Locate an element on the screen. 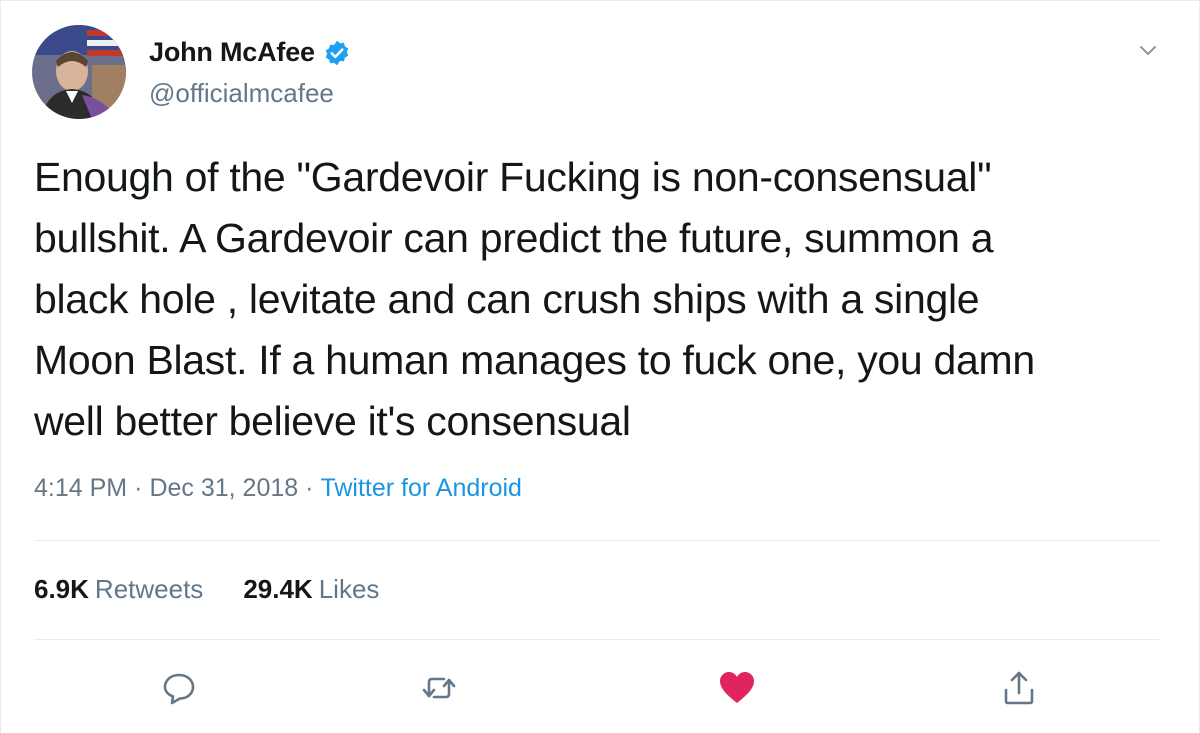  author-name-row: John McAfee is located at coordinates (250, 52).